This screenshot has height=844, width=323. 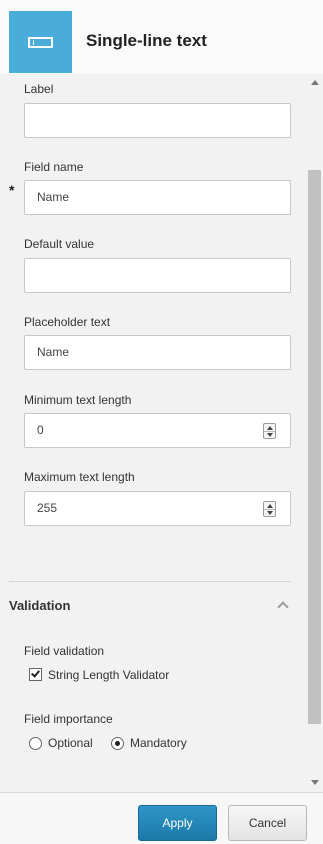 What do you see at coordinates (64, 651) in the screenshot?
I see `field-validation-label: Field validation` at bounding box center [64, 651].